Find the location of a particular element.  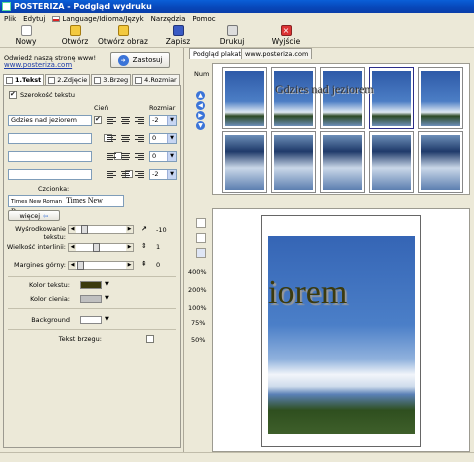

text-line-4-size-select: -2 ▼ is located at coordinates (163, 174).